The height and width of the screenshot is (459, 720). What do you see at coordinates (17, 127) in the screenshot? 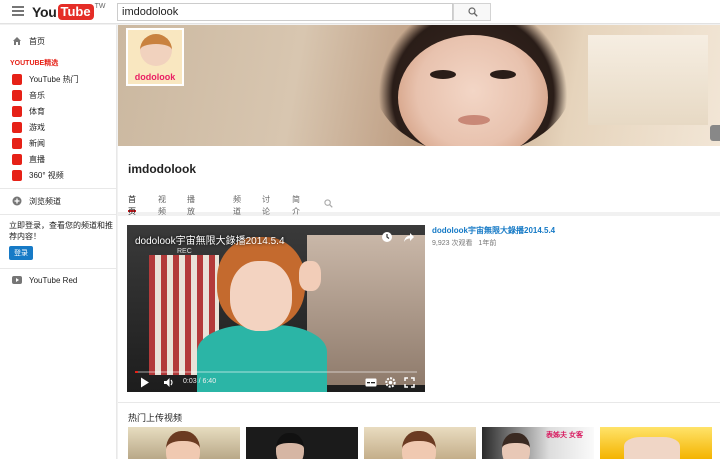
I see `gamepad-icon` at bounding box center [17, 127].